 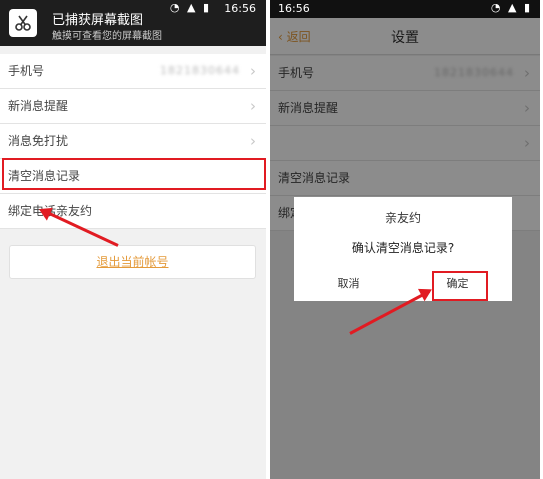 What do you see at coordinates (38, 141) in the screenshot?
I see `setting-label: 消息免打扰` at bounding box center [38, 141].